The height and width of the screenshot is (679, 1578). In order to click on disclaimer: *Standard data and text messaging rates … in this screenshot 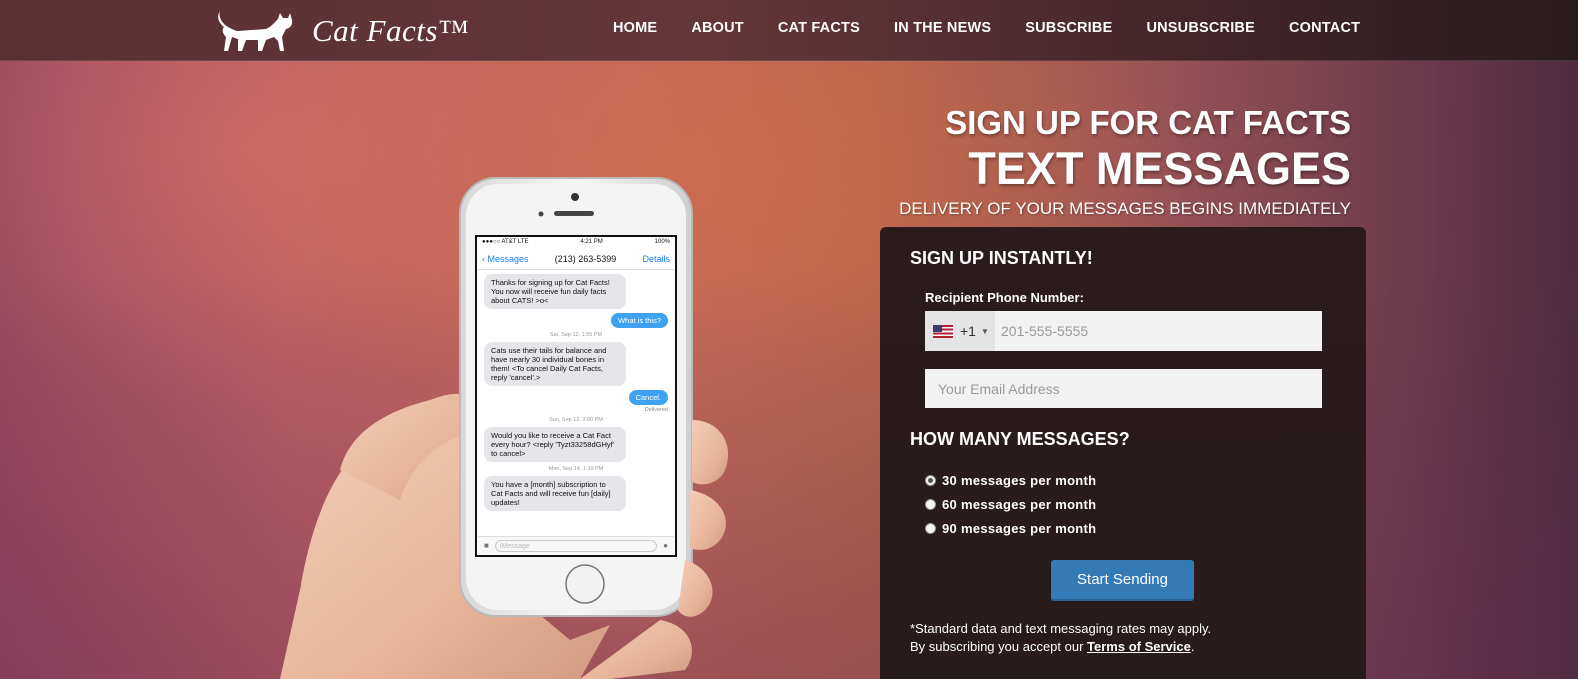, I will do `click(1060, 638)`.